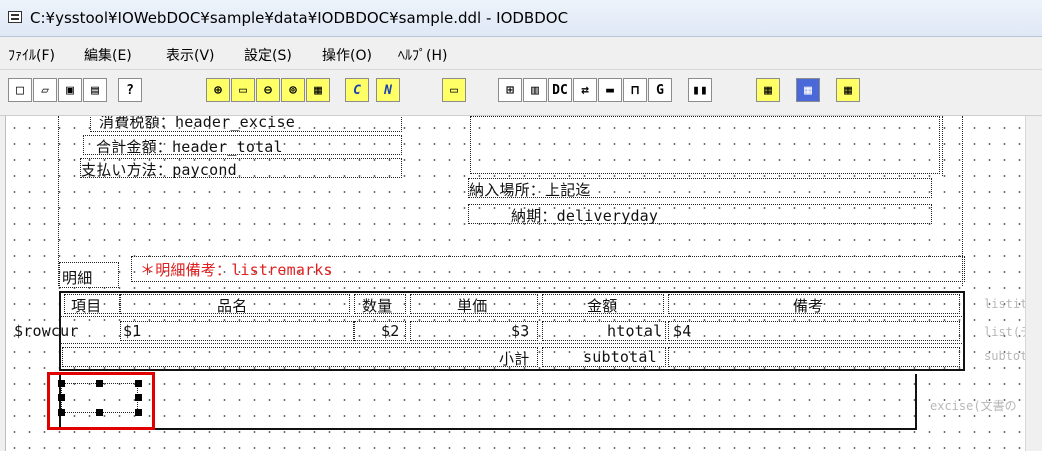 The width and height of the screenshot is (1042, 451). I want to click on columns-button: ▮▮, so click(700, 90).